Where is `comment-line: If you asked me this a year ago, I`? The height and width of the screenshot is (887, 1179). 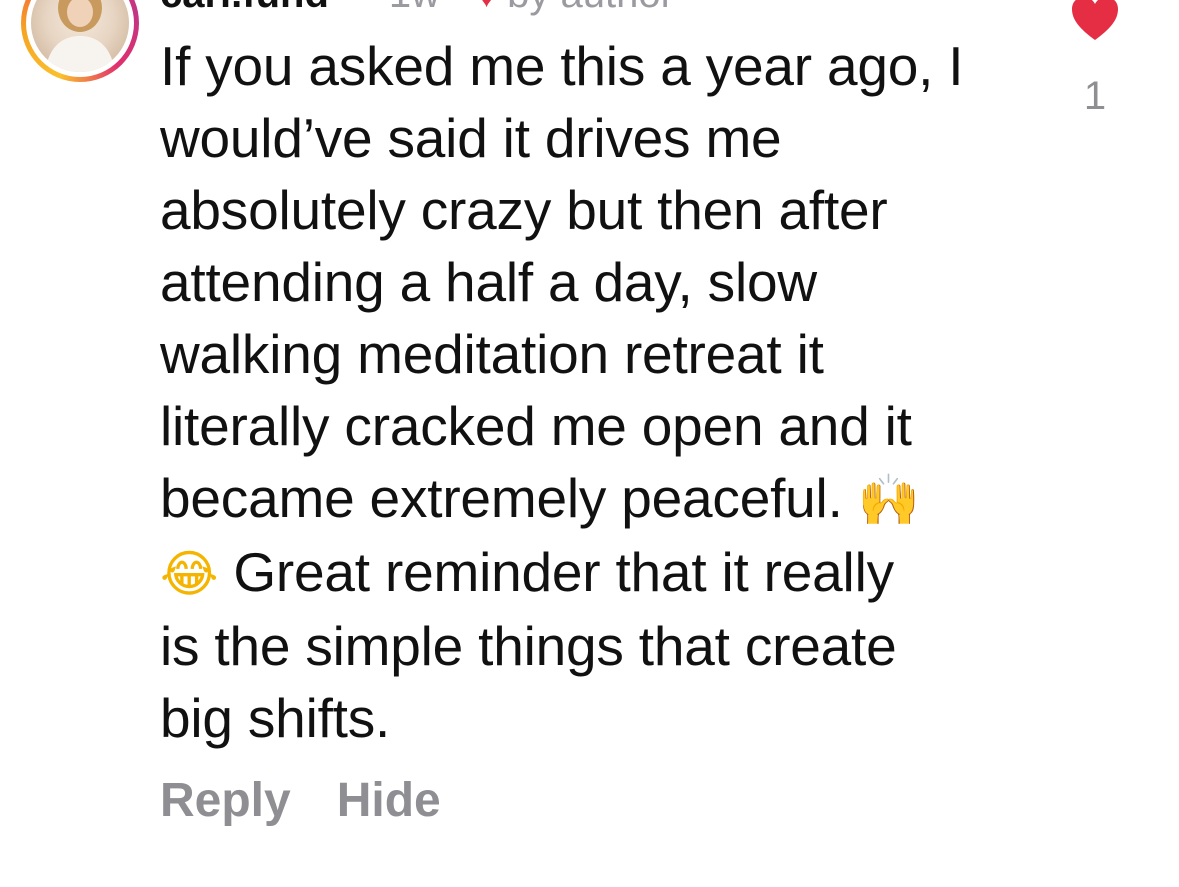
comment-line: If you asked me this a year ago, I is located at coordinates (562, 66).